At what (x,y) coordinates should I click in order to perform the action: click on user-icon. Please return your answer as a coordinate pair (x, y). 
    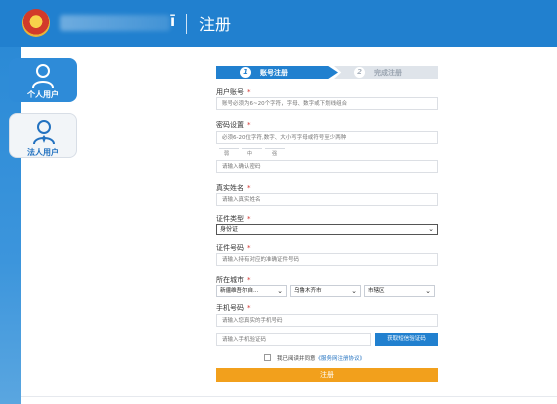
    Looking at the image, I should click on (43, 76).